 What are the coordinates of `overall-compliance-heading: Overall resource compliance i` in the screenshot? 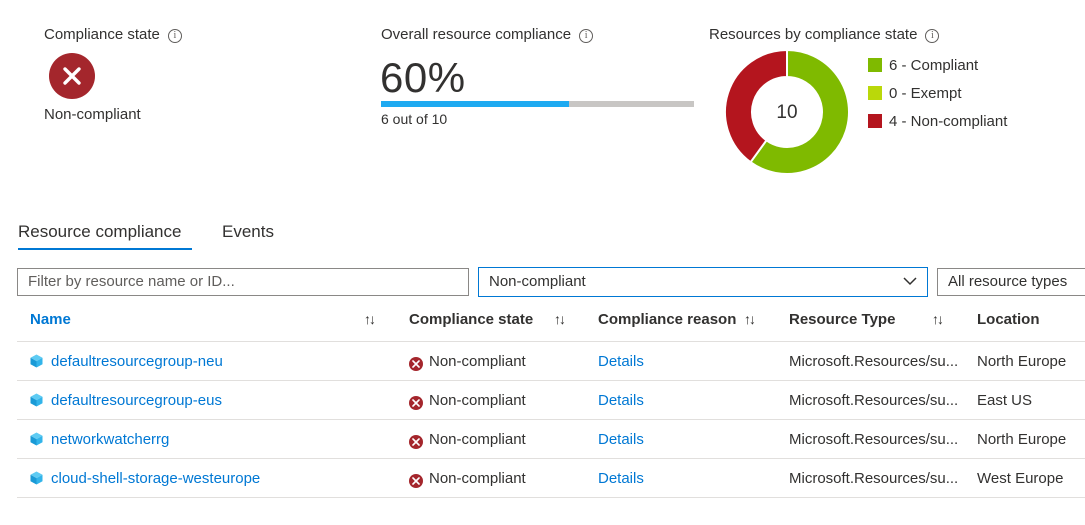 It's located at (487, 34).